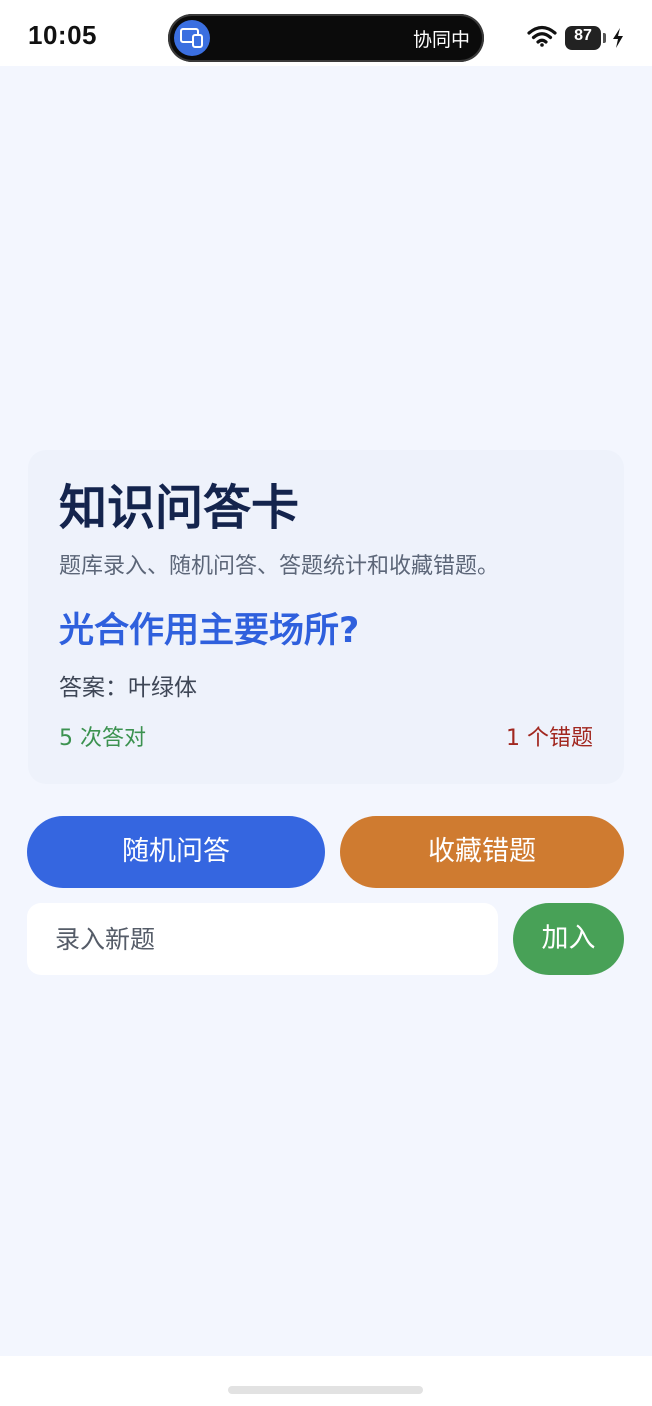  What do you see at coordinates (179, 508) in the screenshot?
I see `card-title: 知识问答卡` at bounding box center [179, 508].